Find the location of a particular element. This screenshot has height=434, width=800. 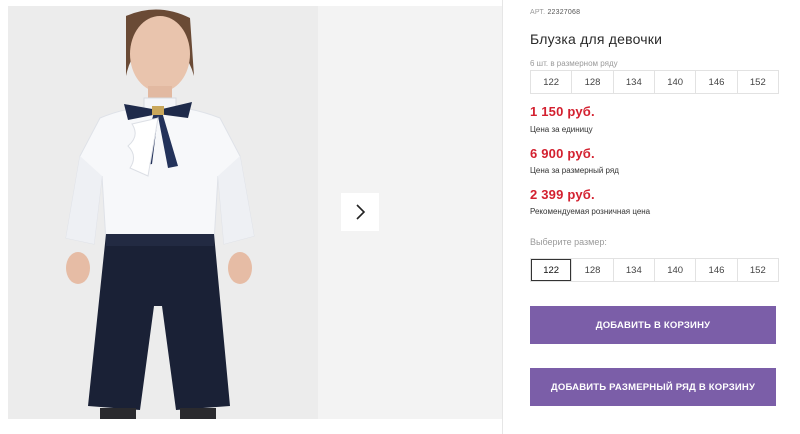

add-to-cart-button: ДОБАВИТЬ В КОРЗИНУ is located at coordinates (653, 325).